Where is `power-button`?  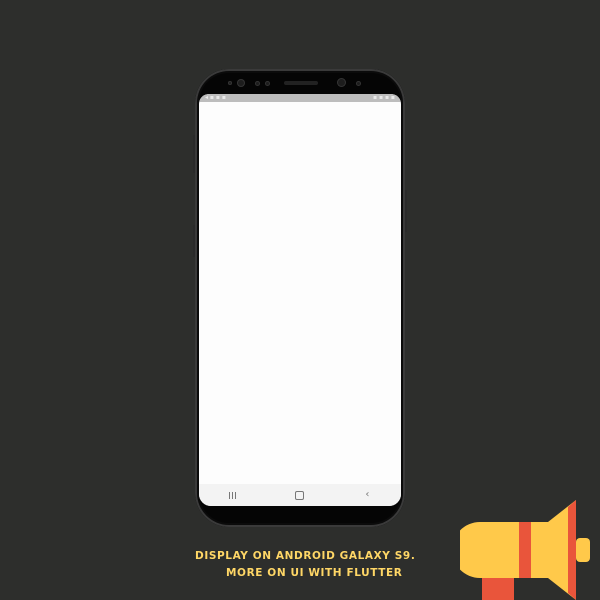 power-button is located at coordinates (406, 211).